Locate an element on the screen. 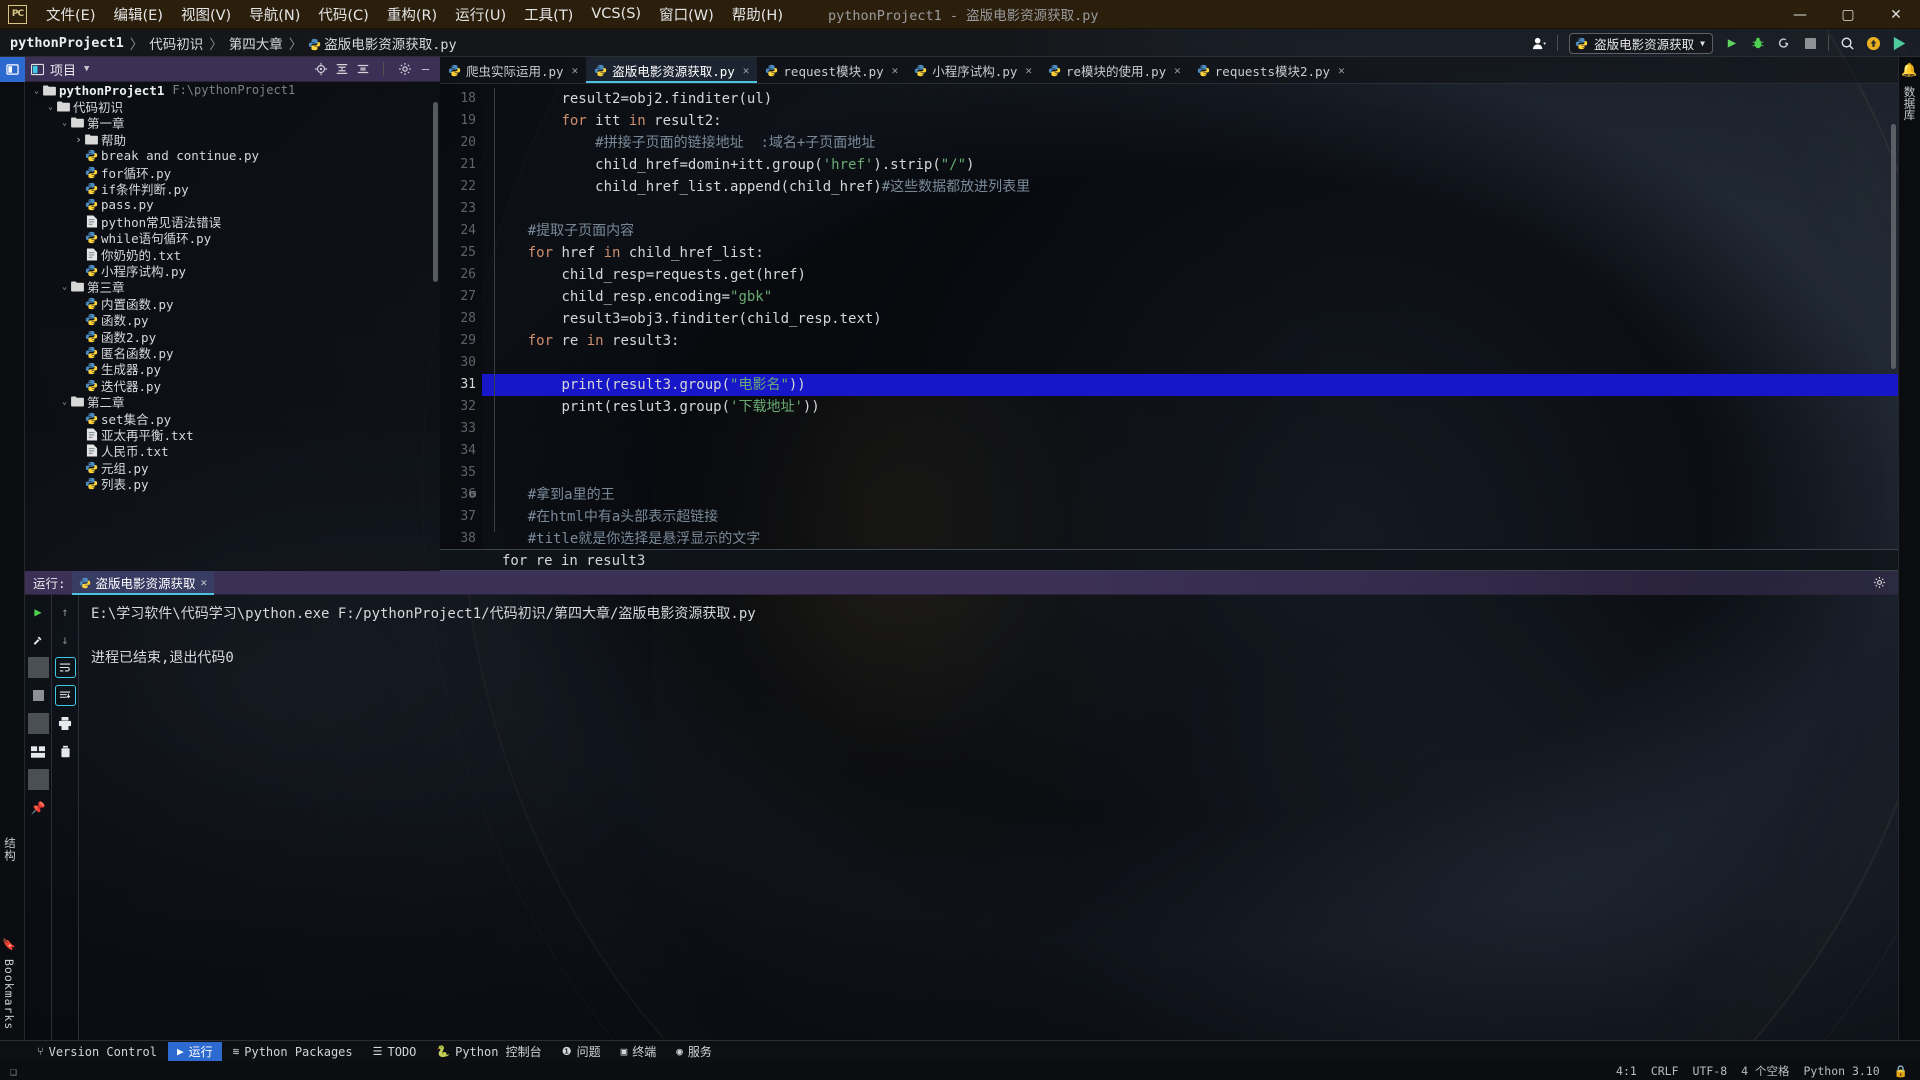 The image size is (1920, 1080). tree-item: python常见语法错误 is located at coordinates (232, 221).